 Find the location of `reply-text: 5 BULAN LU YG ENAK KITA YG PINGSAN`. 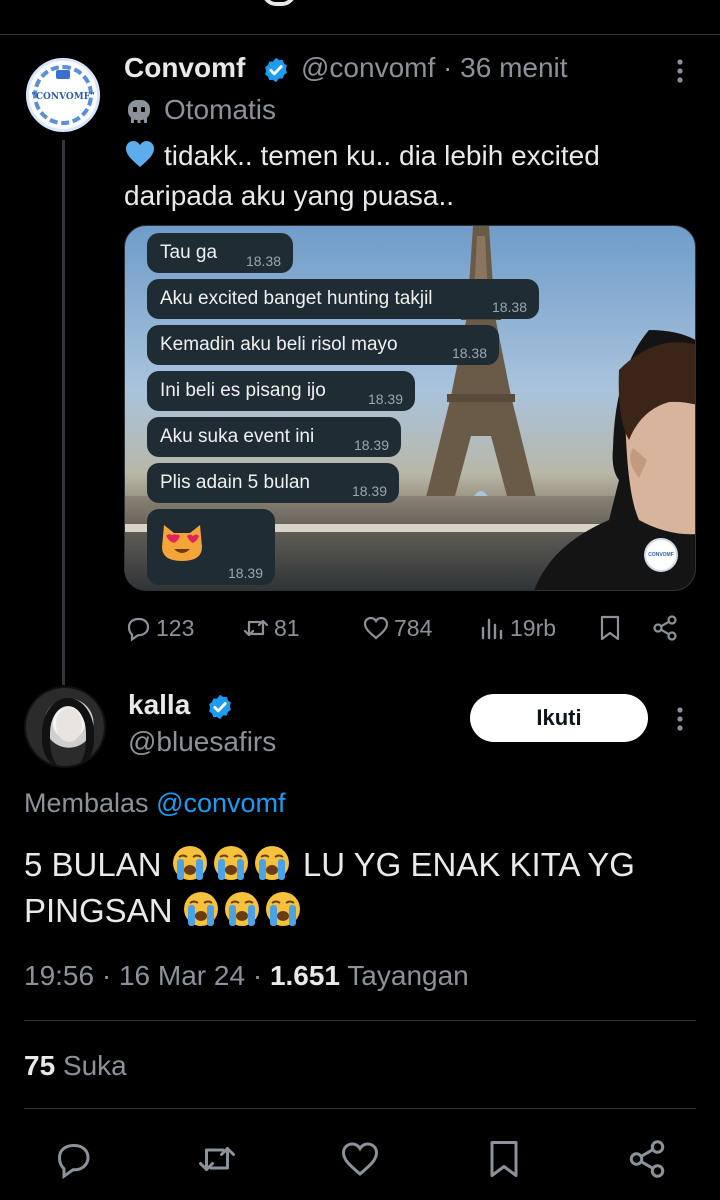

reply-text: 5 BULAN LU YG ENAK KITA YG PINGSAN is located at coordinates (329, 887).